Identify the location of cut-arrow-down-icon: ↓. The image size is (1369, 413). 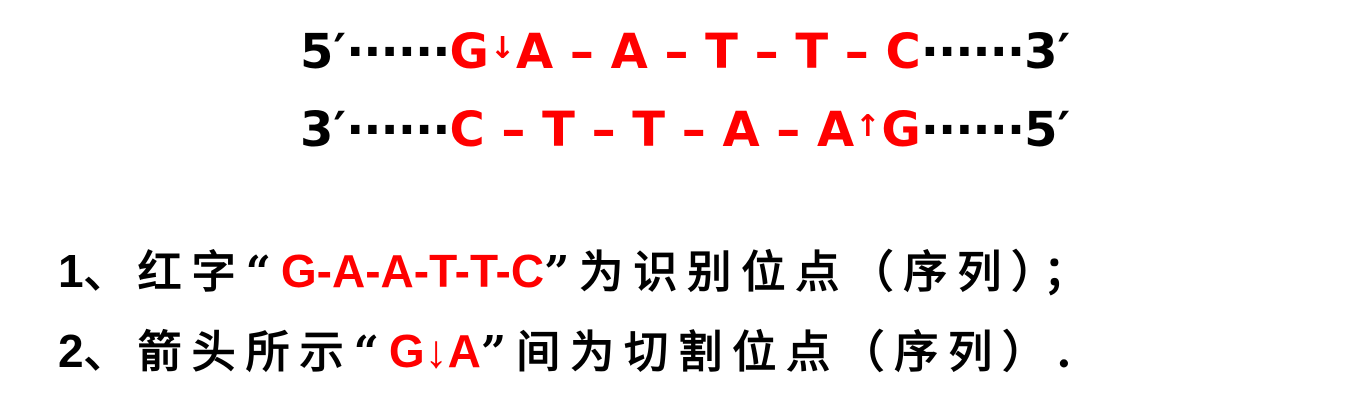
(502, 48).